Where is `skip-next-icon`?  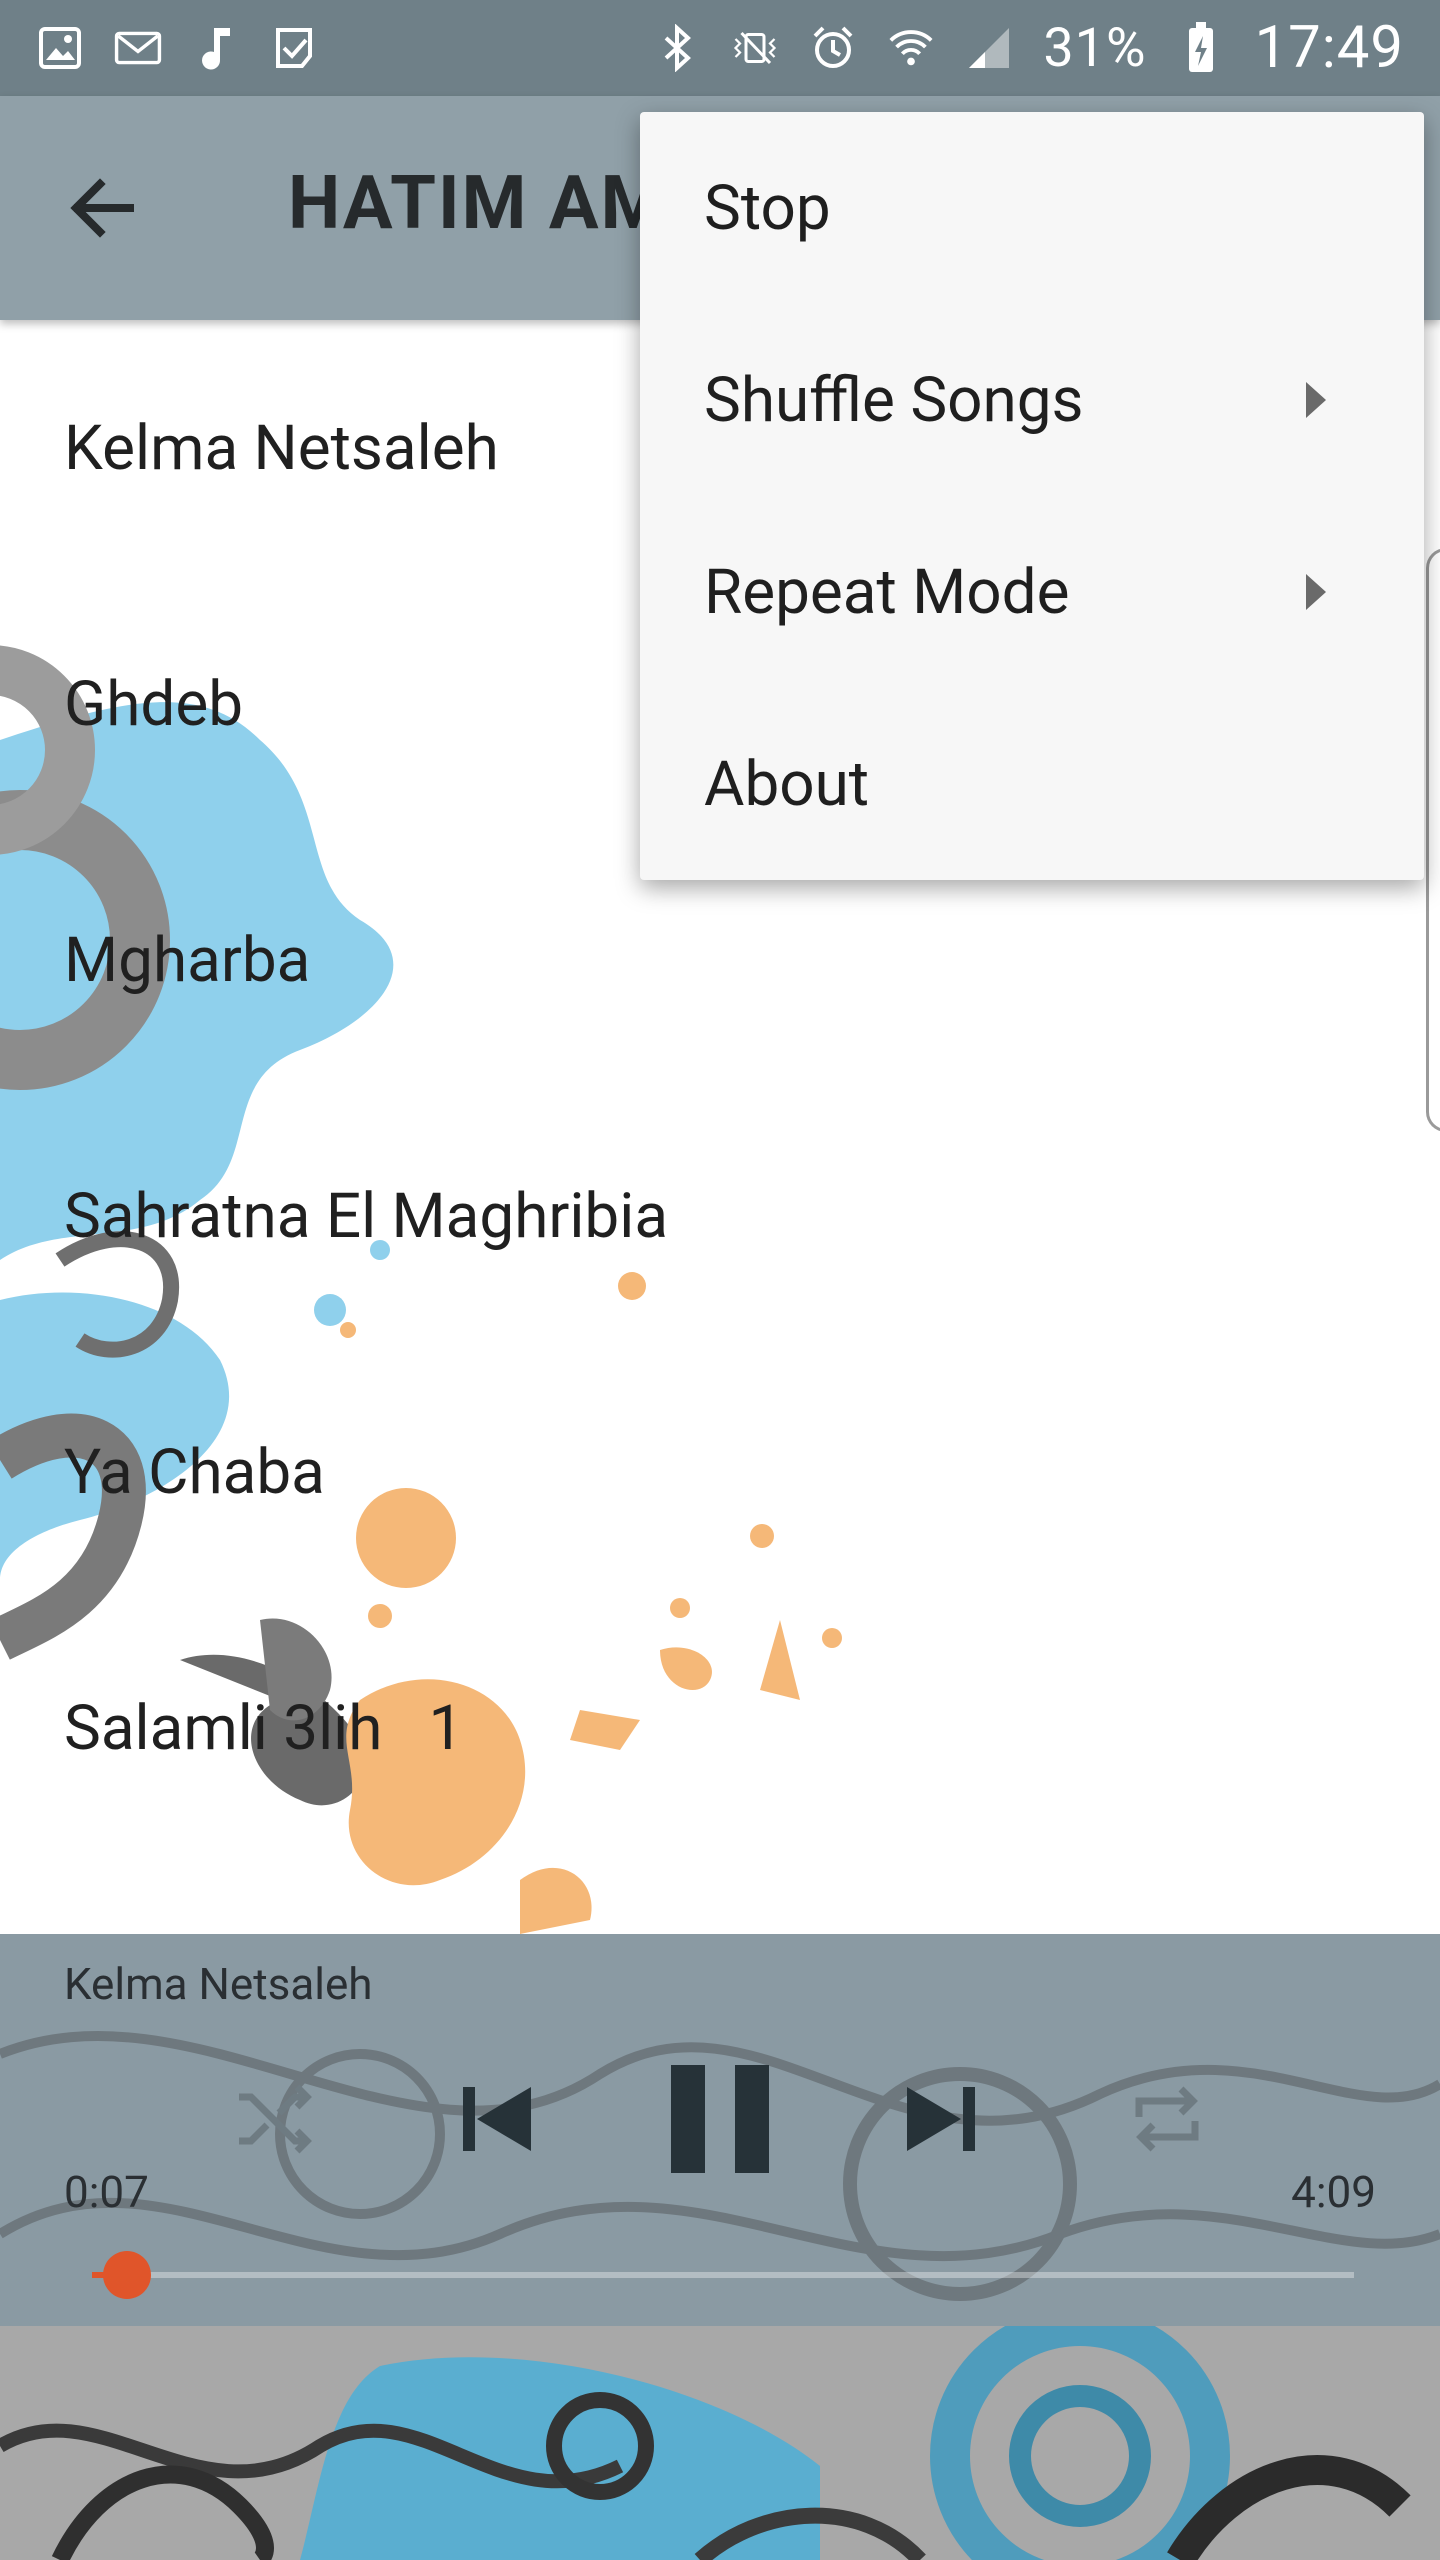 skip-next-icon is located at coordinates (941, 2119).